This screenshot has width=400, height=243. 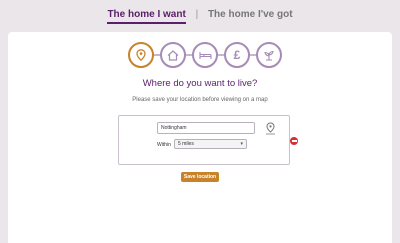 I want to click on step-progress: £, so click(x=200, y=55).